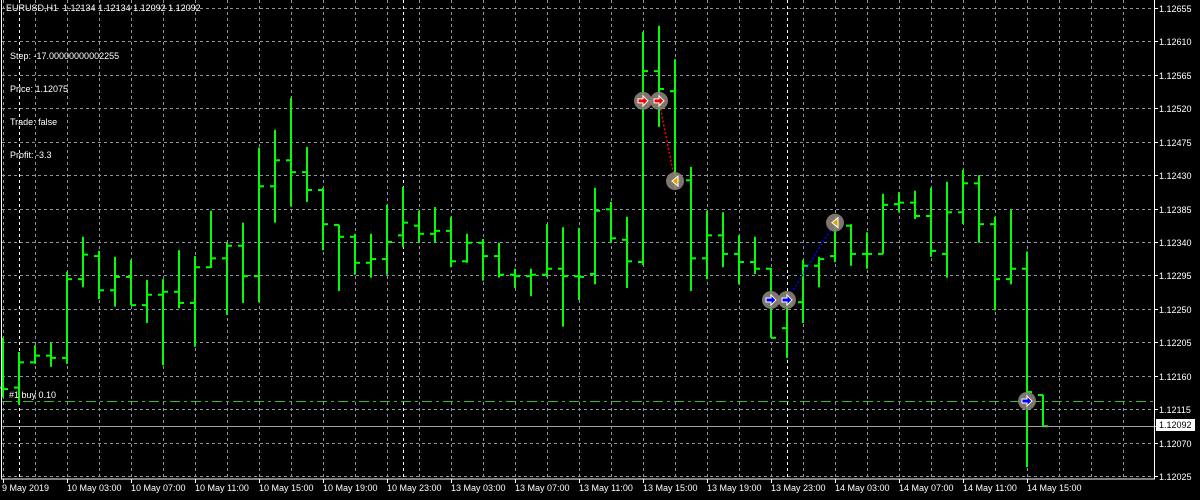  I want to click on price-tick-label: 1.12205, so click(1175, 342).